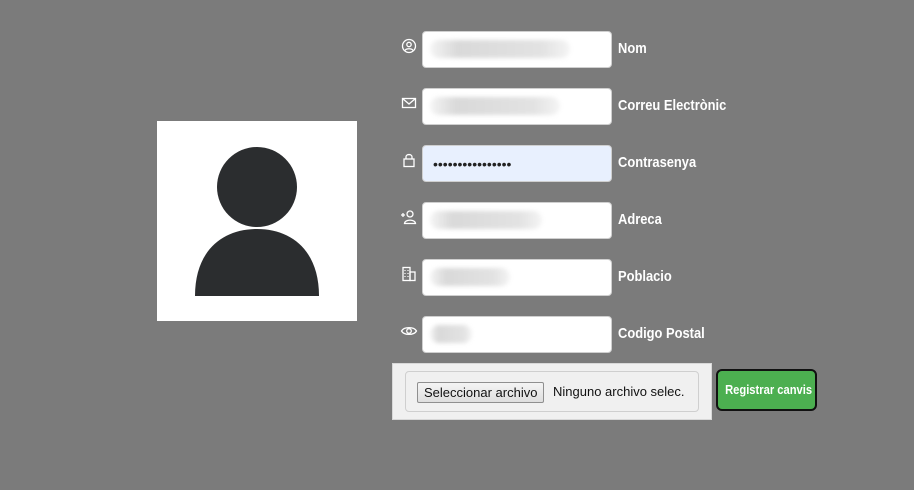 The width and height of the screenshot is (914, 490). Describe the element at coordinates (657, 162) in the screenshot. I see `password-label: Contrasenya` at that location.